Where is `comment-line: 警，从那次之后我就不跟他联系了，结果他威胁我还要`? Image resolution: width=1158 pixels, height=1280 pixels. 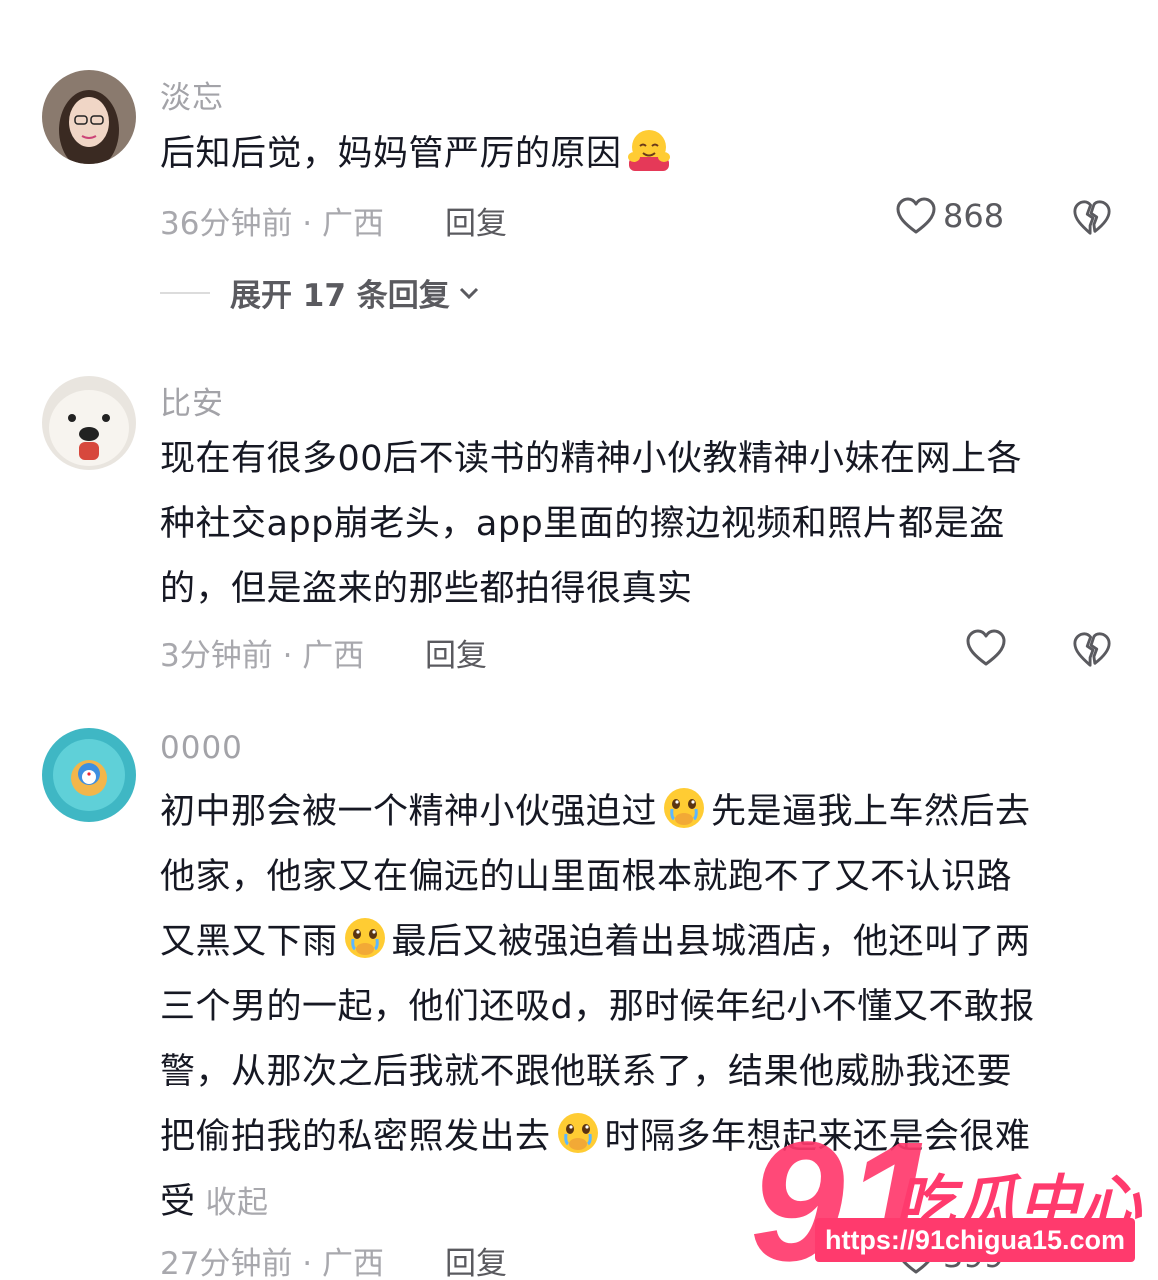 comment-line: 警，从那次之后我就不跟他联系了，结果他威胁我还要 is located at coordinates (586, 1072).